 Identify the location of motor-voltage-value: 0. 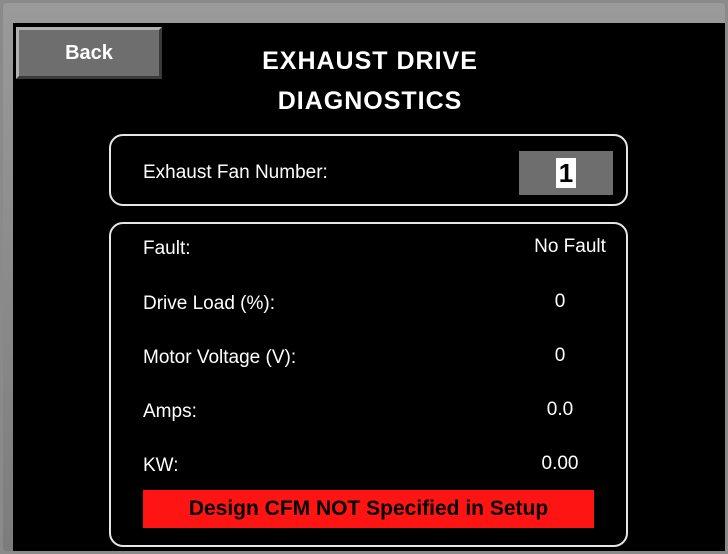
(560, 355).